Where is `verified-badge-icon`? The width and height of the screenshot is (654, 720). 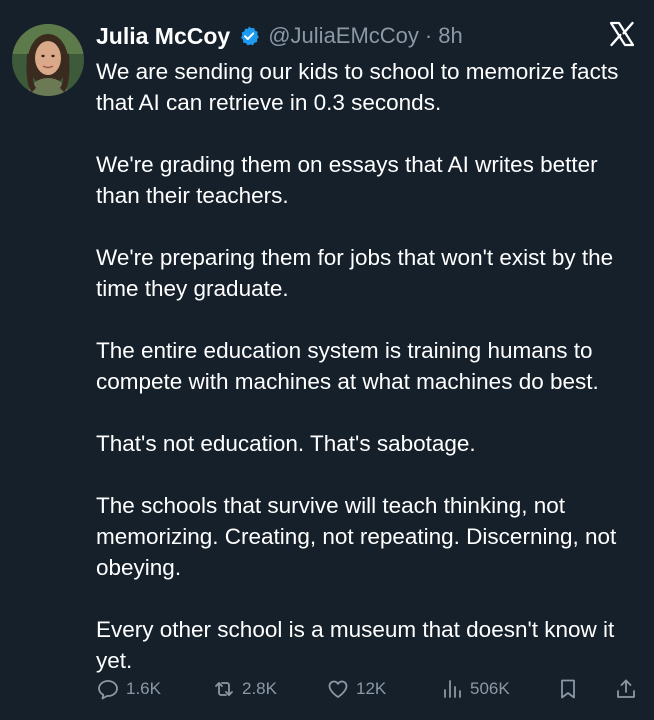 verified-badge-icon is located at coordinates (249, 36).